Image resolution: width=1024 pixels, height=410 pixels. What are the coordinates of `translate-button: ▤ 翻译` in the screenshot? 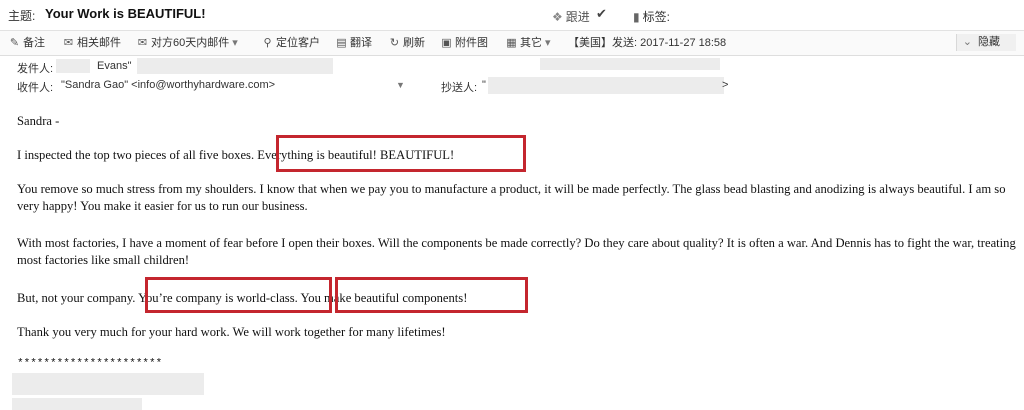 It's located at (353, 43).